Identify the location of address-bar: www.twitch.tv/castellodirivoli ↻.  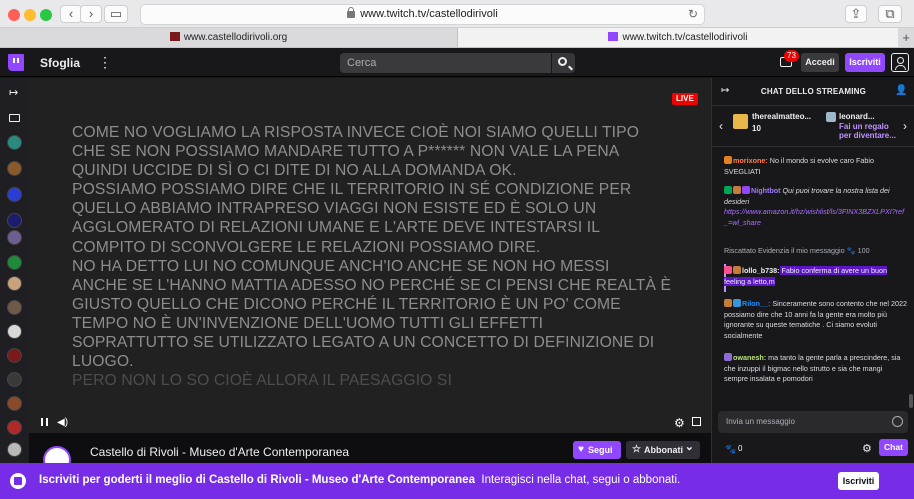
(422, 14).